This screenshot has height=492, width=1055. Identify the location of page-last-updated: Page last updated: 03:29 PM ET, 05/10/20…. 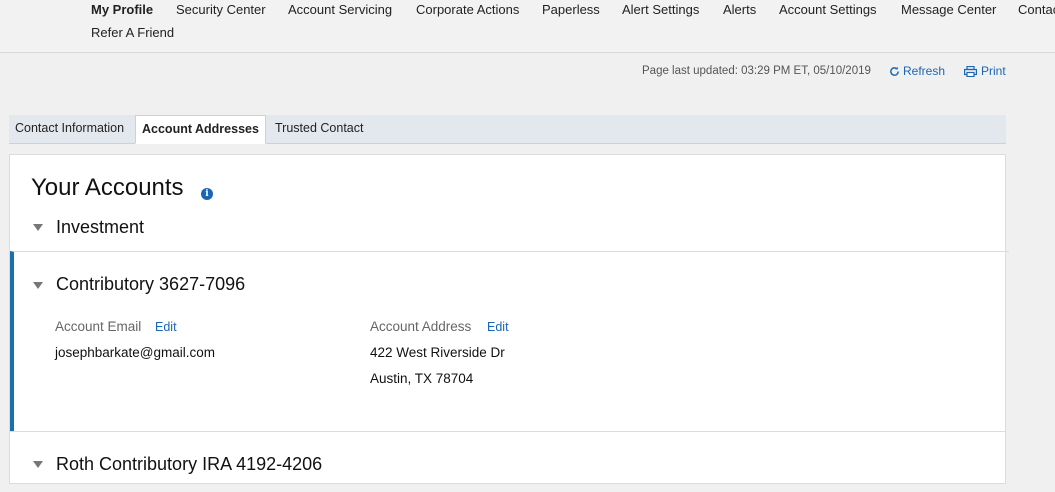
(756, 71).